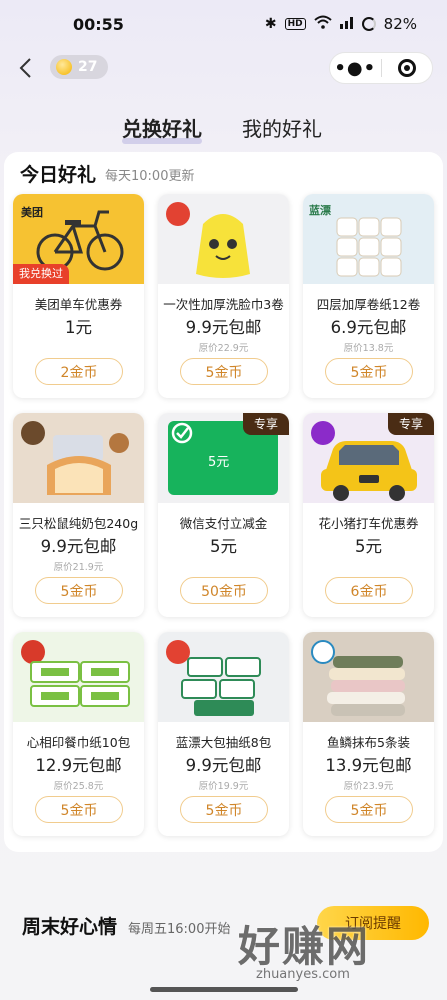 Image resolution: width=447 pixels, height=1000 pixels. I want to click on gift-name: 花小猪打车优惠券, so click(368, 523).